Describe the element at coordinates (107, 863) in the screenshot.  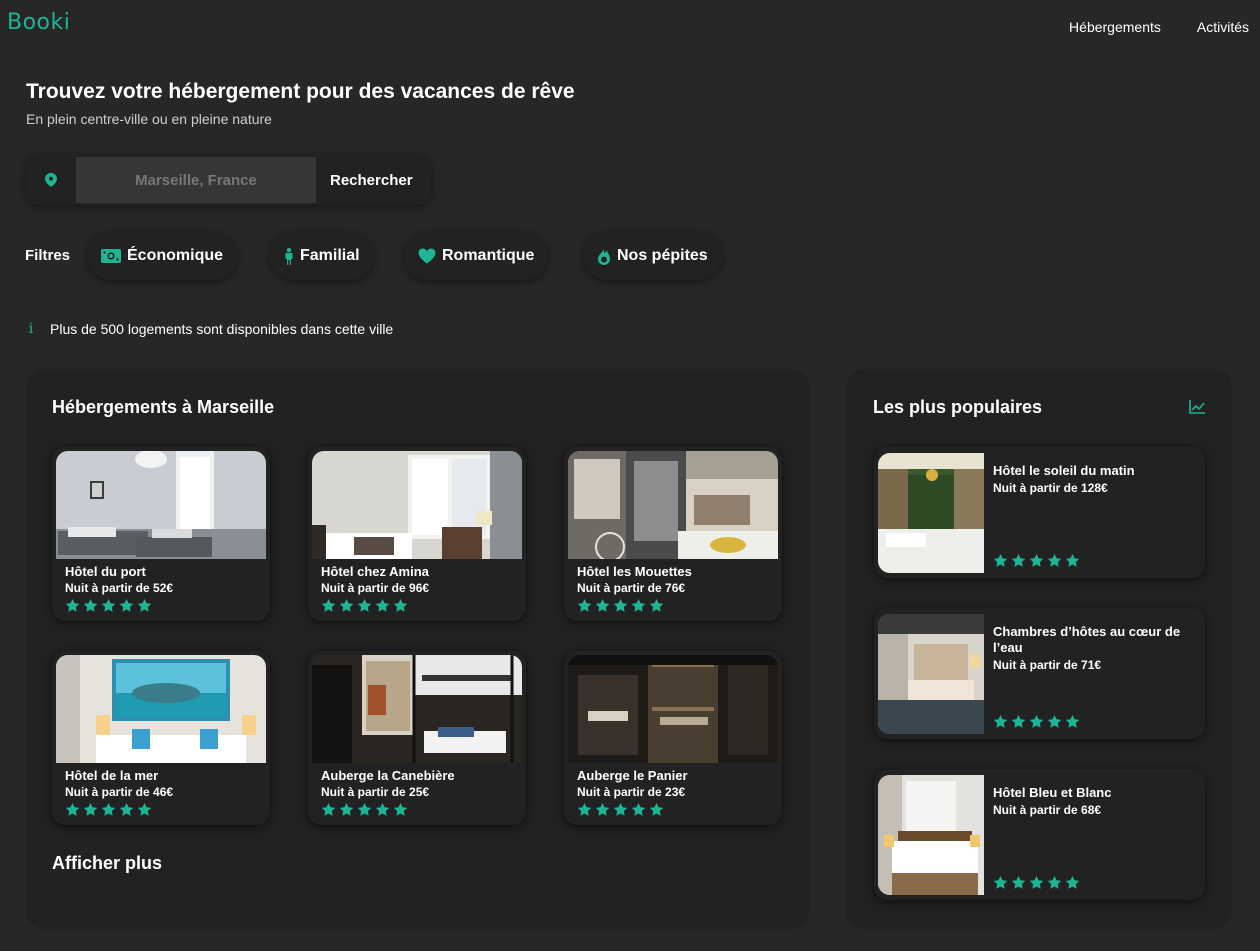
I see `show-more-button: Afficher plus` at that location.